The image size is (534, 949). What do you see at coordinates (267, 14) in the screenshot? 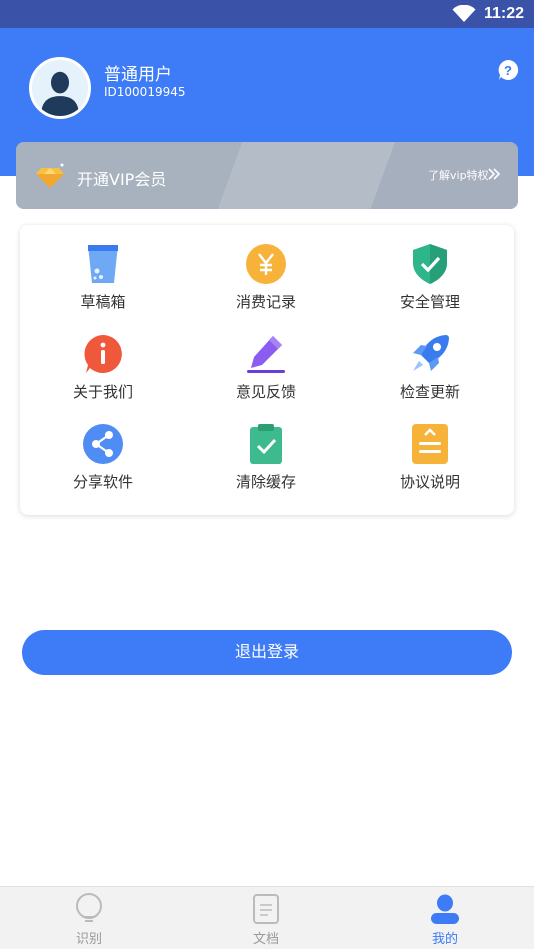
I see `status-bar: 11:22` at bounding box center [267, 14].